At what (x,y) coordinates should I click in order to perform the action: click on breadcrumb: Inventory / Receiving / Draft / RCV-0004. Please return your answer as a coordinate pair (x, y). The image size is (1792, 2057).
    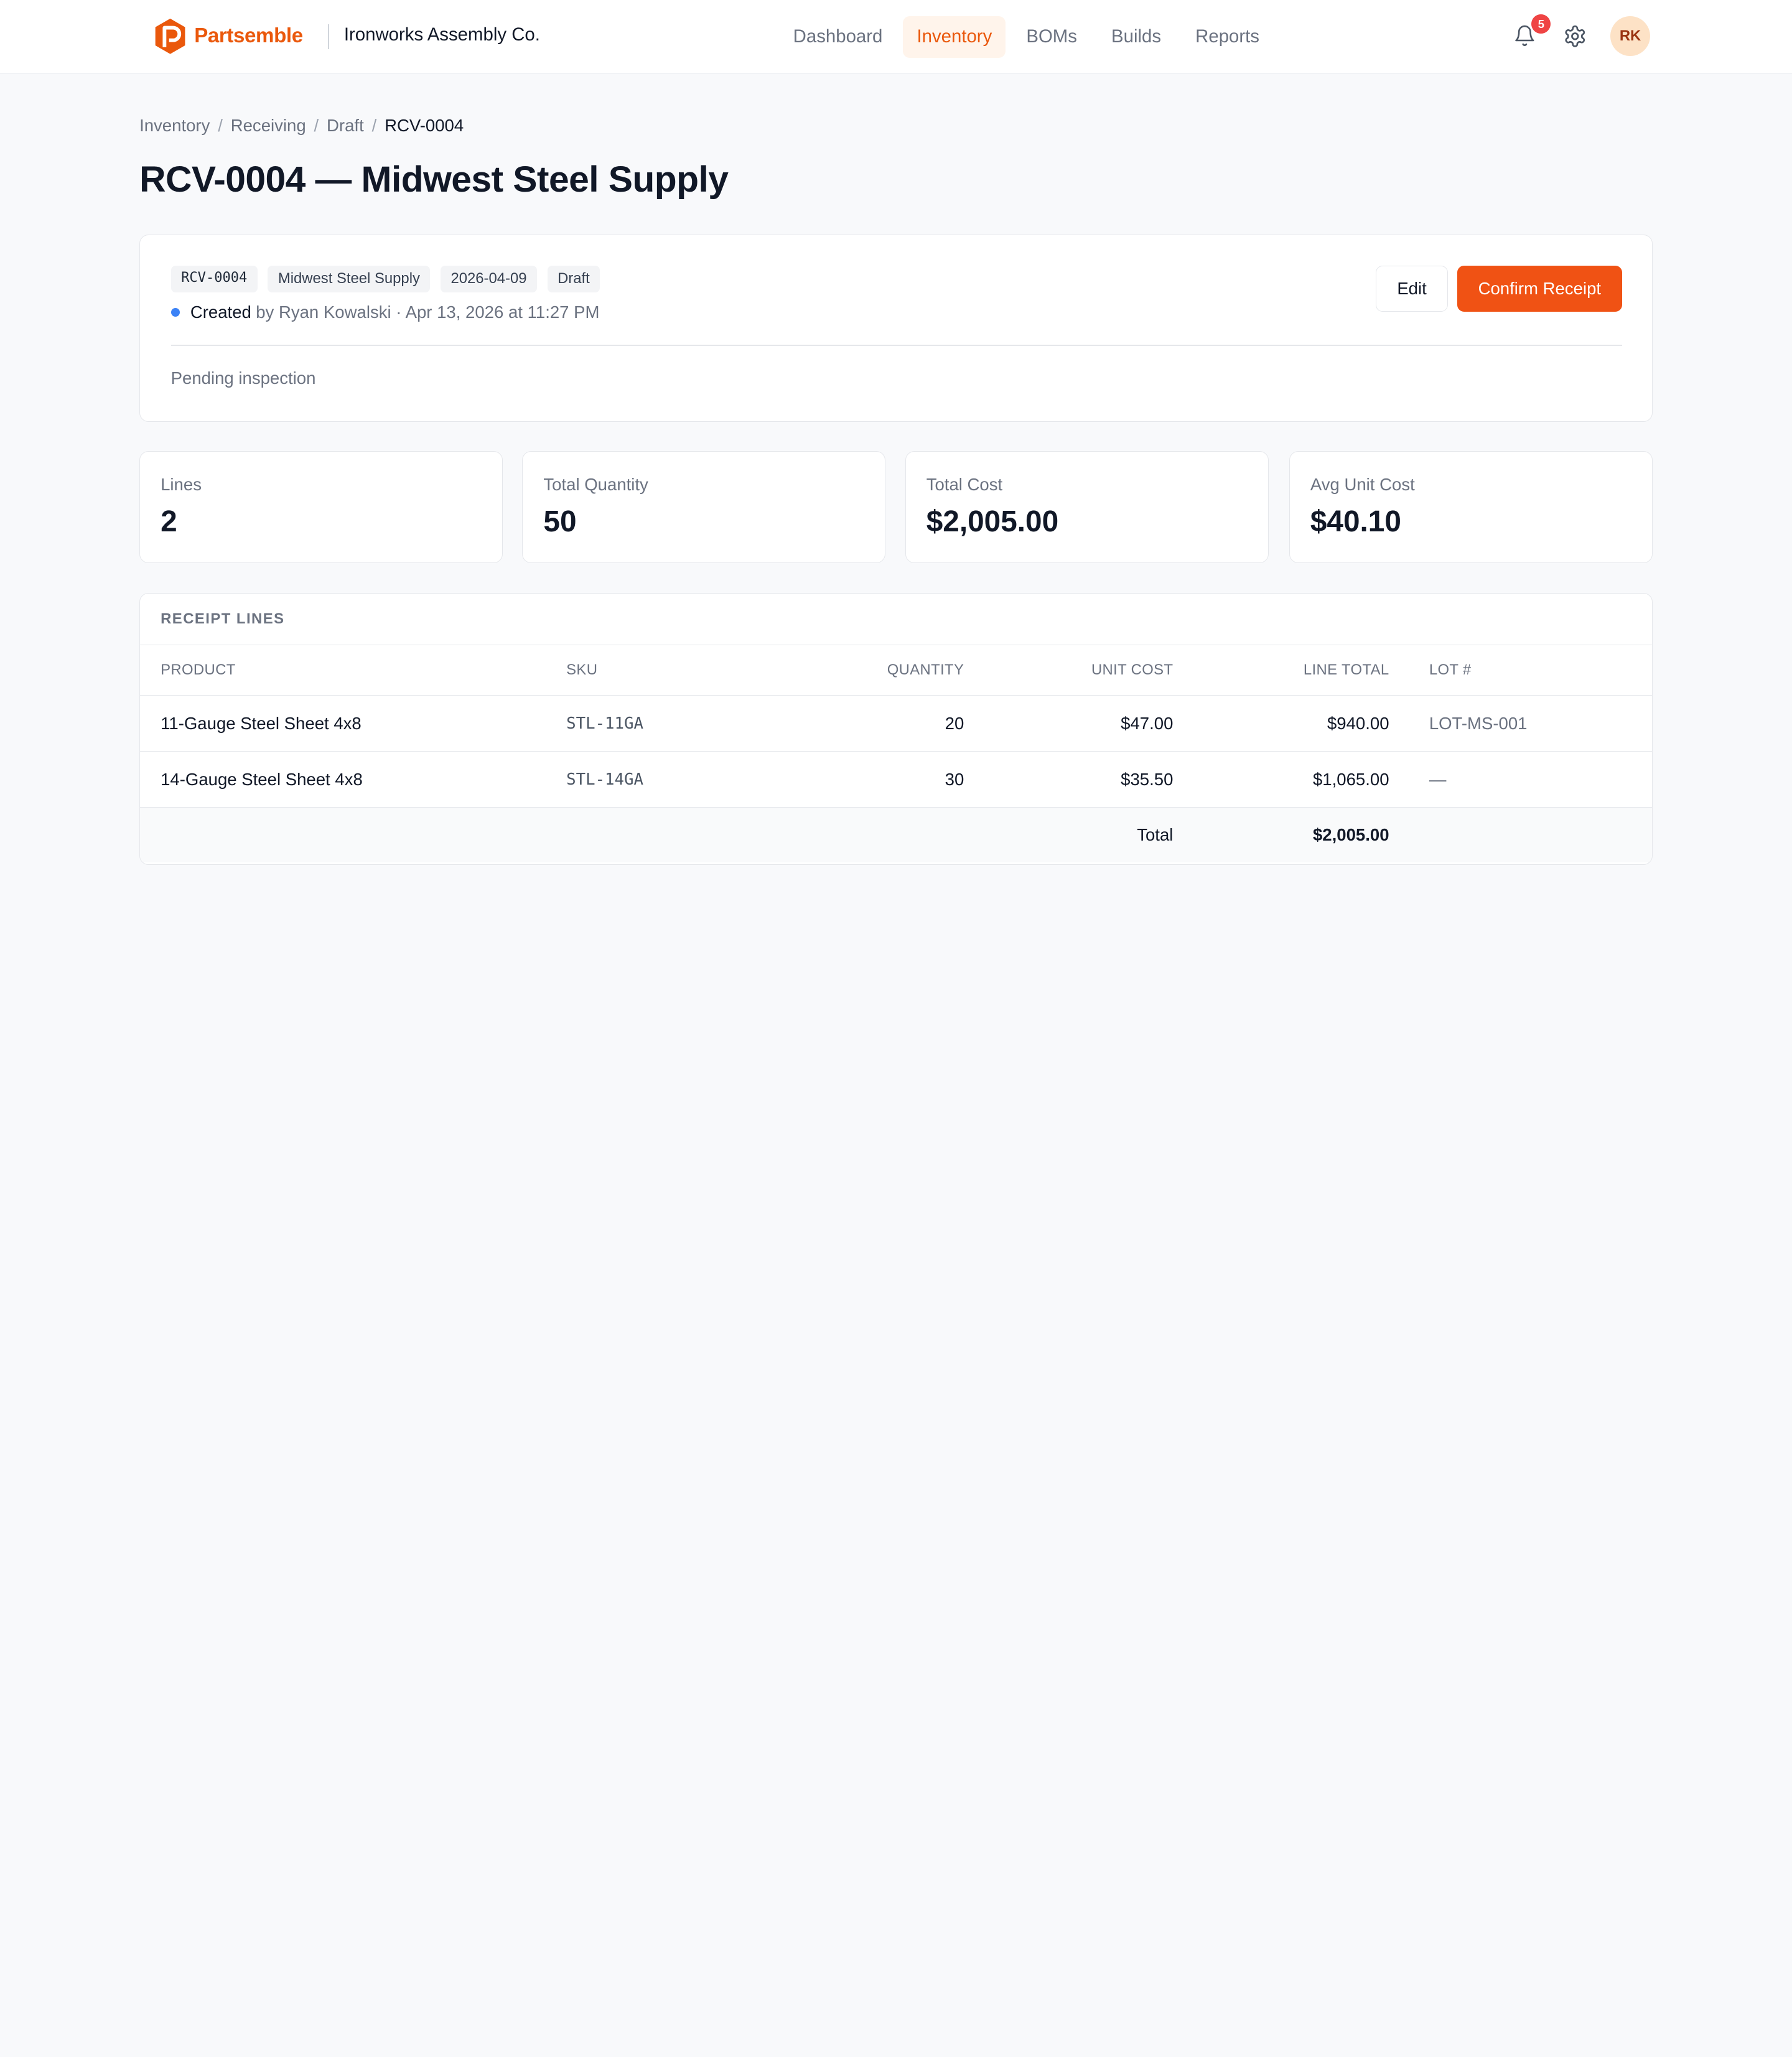
    Looking at the image, I should click on (301, 126).